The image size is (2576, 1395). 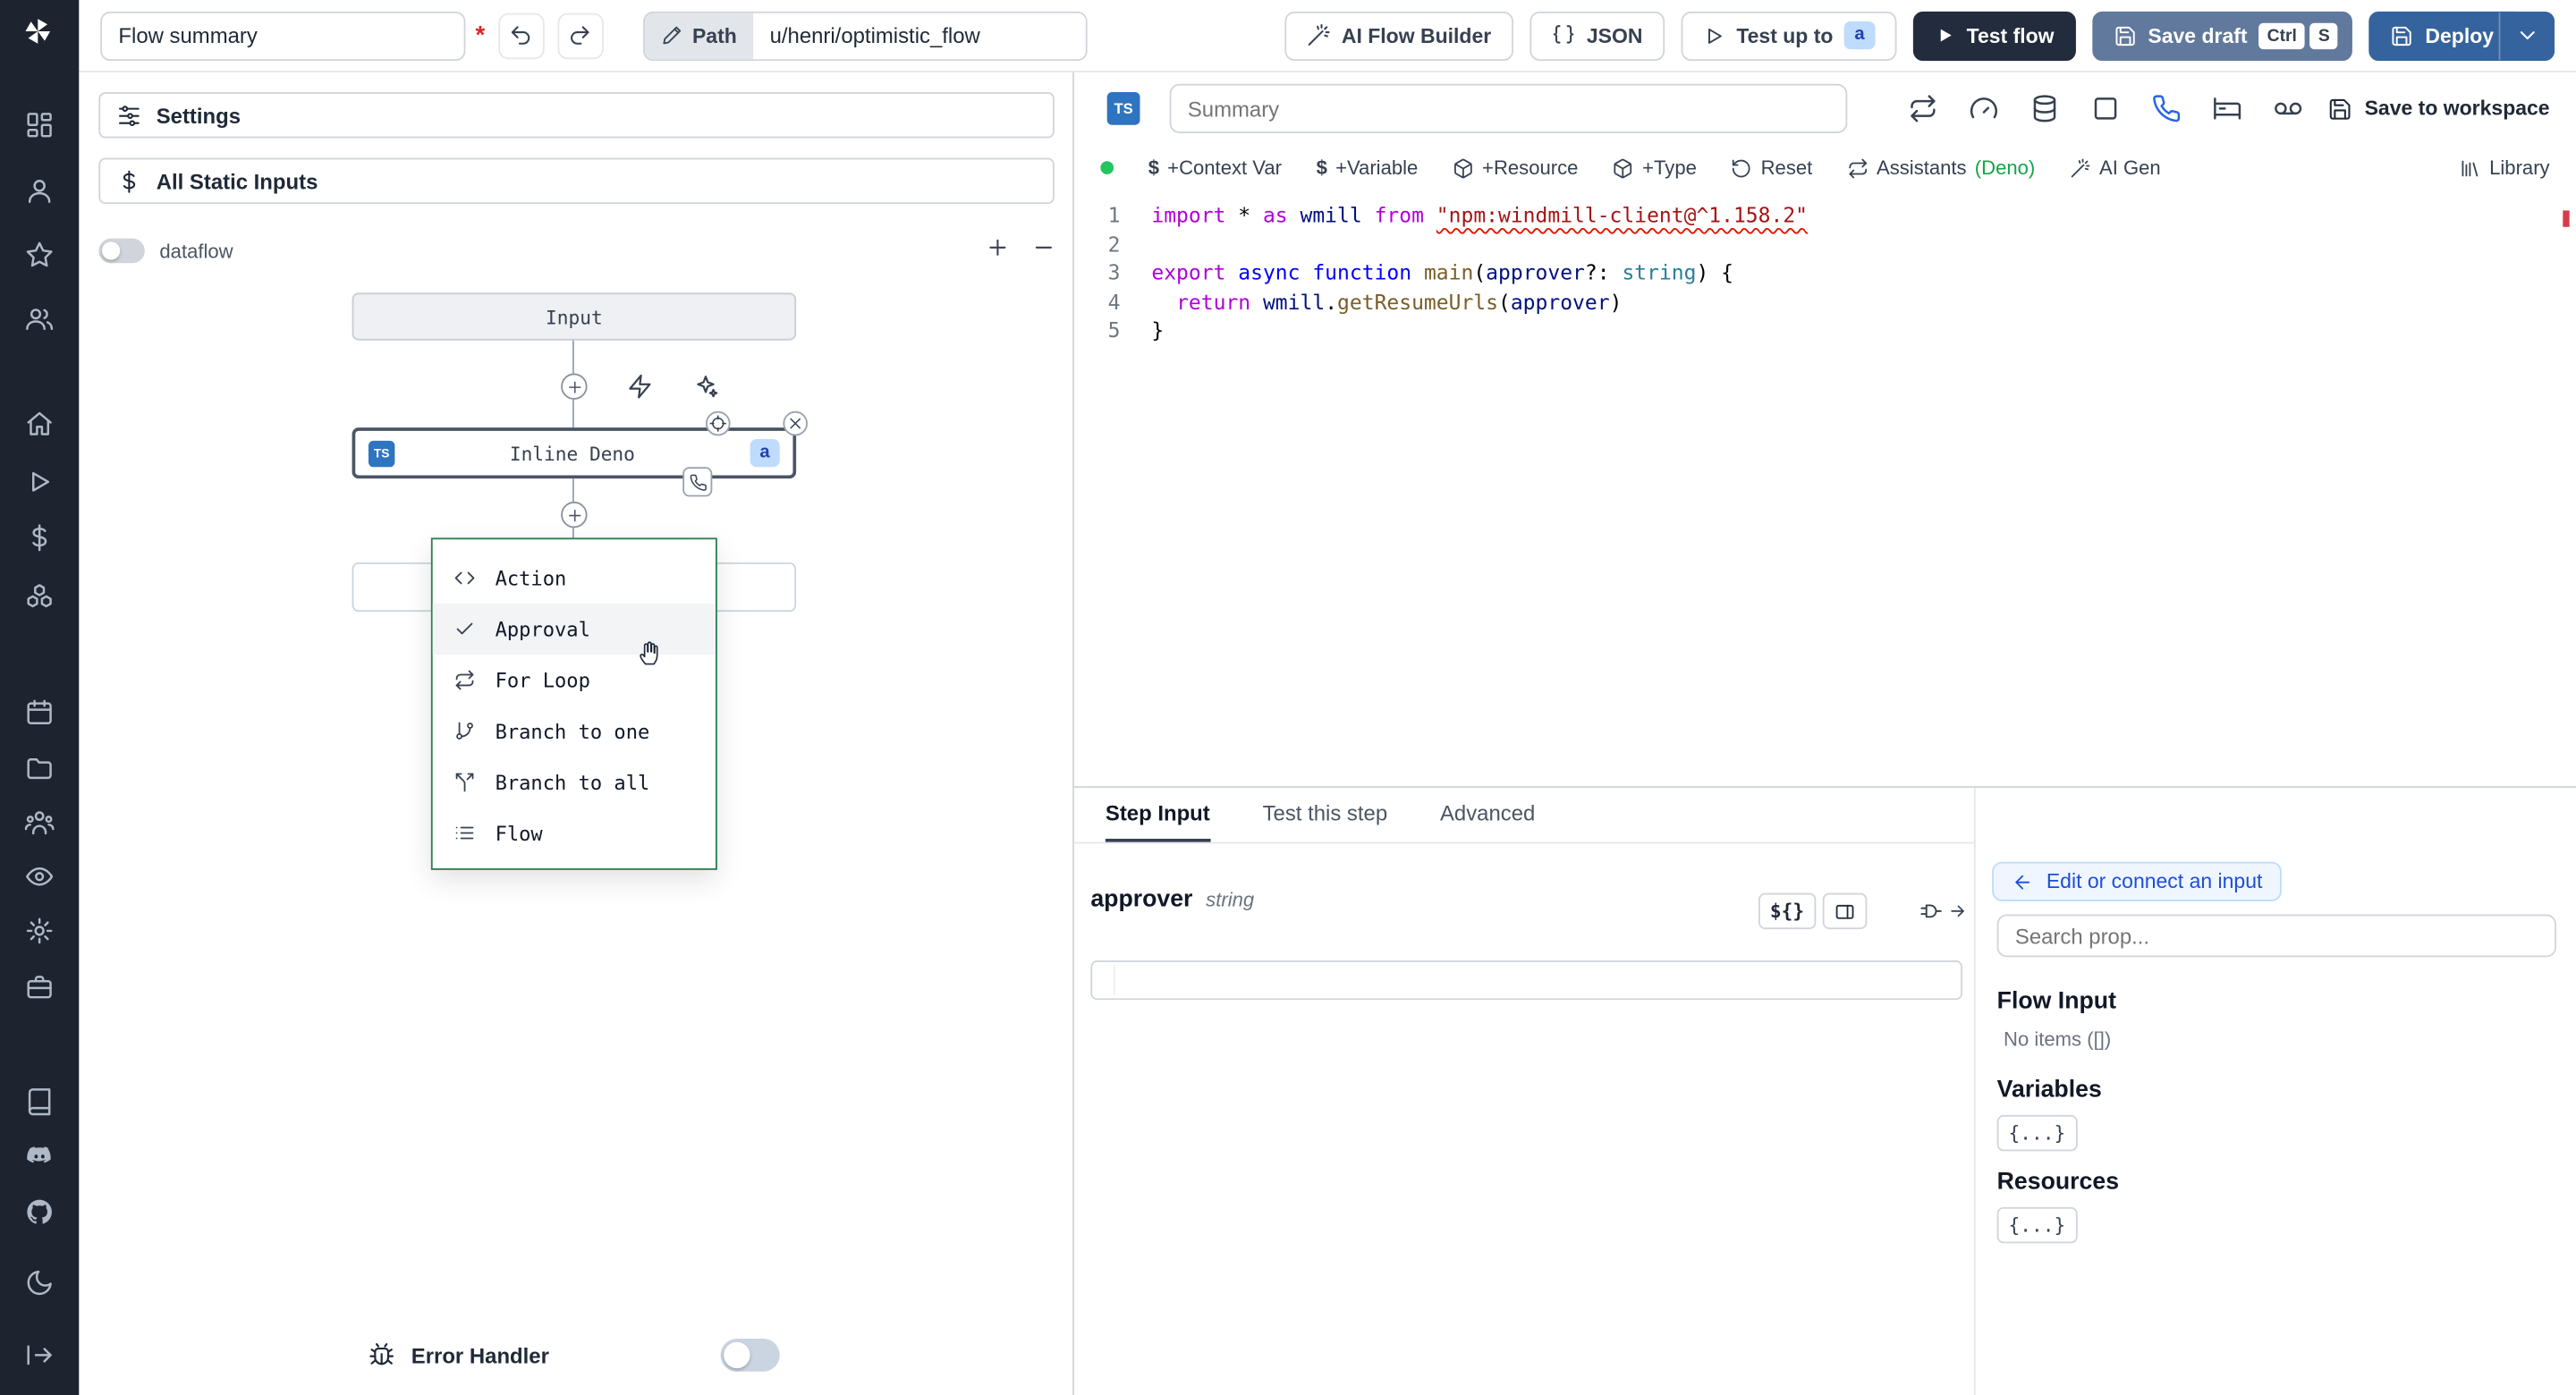 What do you see at coordinates (1368, 168) in the screenshot?
I see `add-variable-button: $ +Variable` at bounding box center [1368, 168].